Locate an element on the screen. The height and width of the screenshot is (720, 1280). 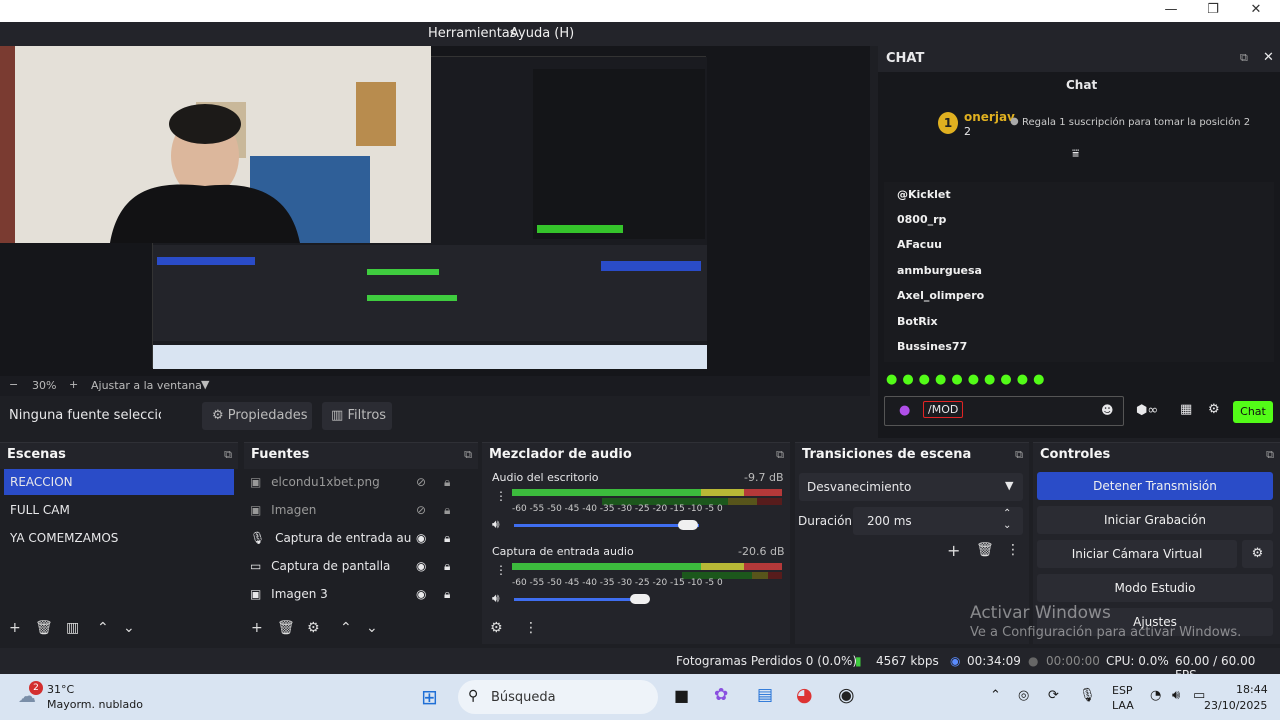
add-transition-icon: + is located at coordinates (953, 550).